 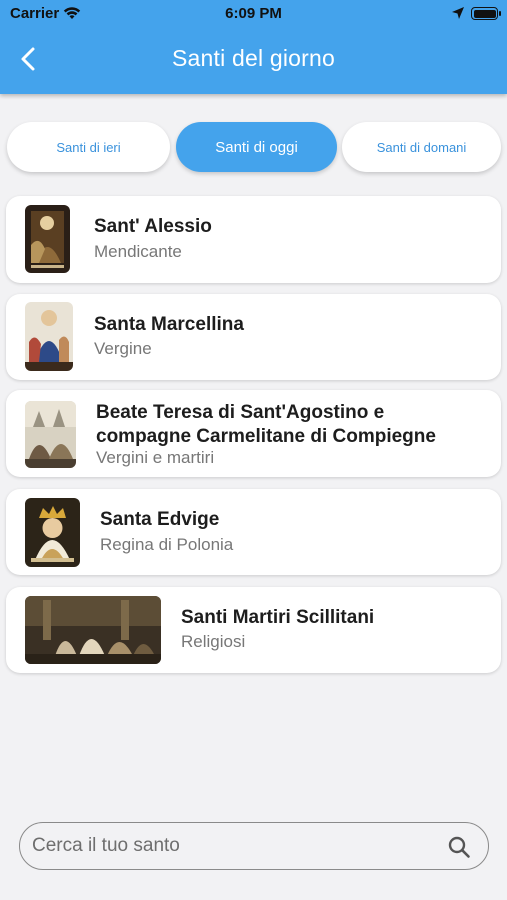 What do you see at coordinates (266, 436) in the screenshot?
I see `saint-name-line-2: compagne Carmelitane di Compiegne` at bounding box center [266, 436].